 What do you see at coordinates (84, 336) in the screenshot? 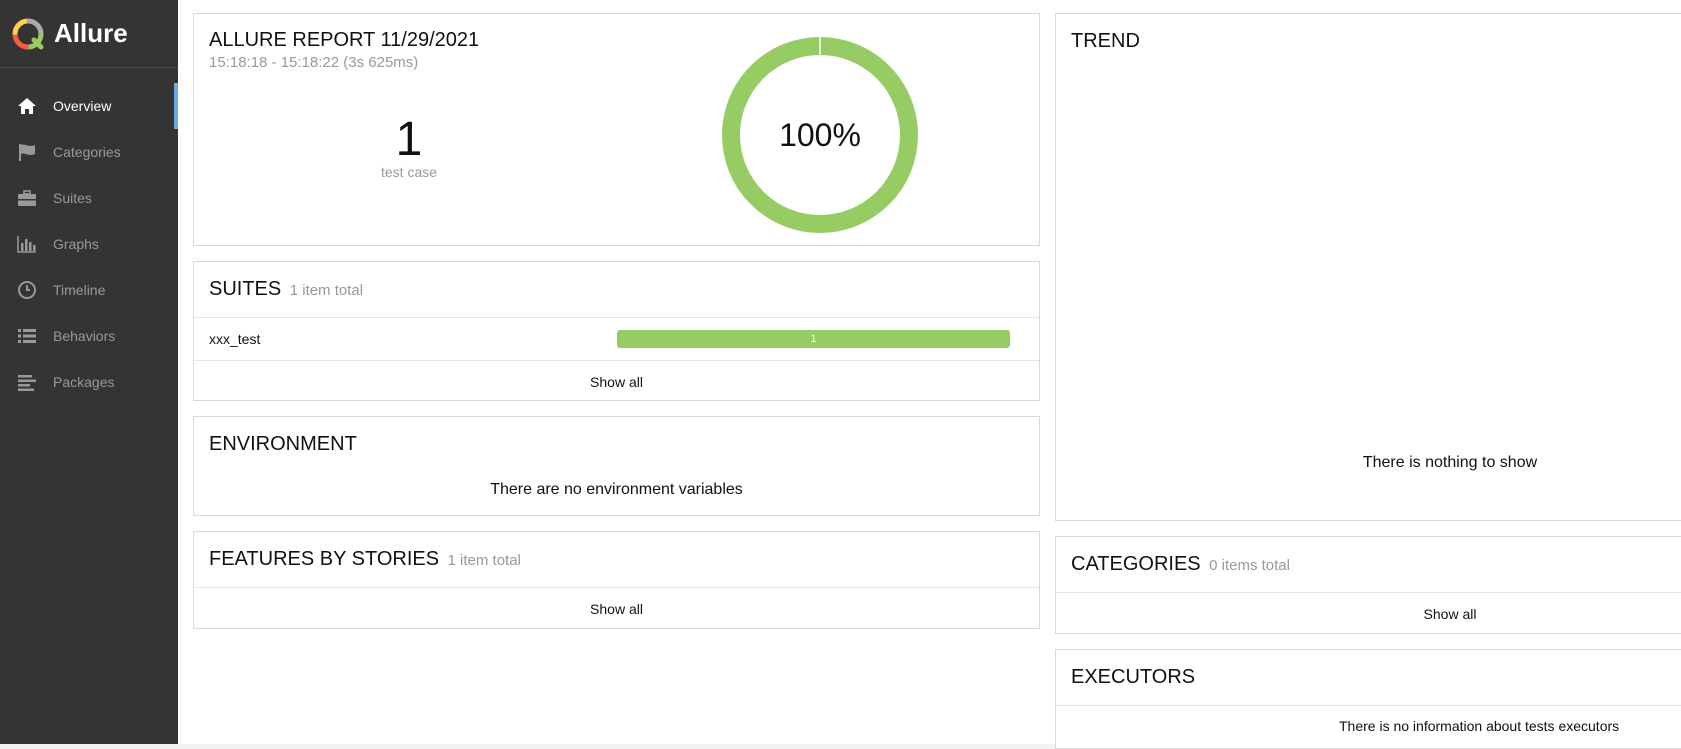
I see `sidebar-item-label: Behaviors` at bounding box center [84, 336].